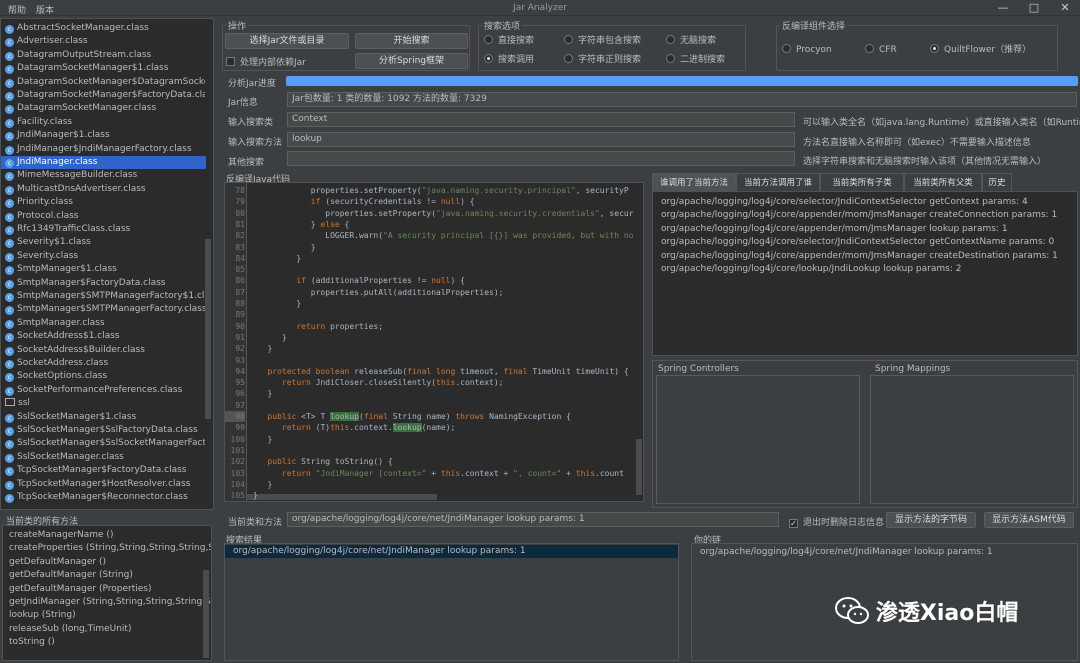  Describe the element at coordinates (602, 41) in the screenshot. I see `search-option-radio: 字符串包含搜索` at that location.